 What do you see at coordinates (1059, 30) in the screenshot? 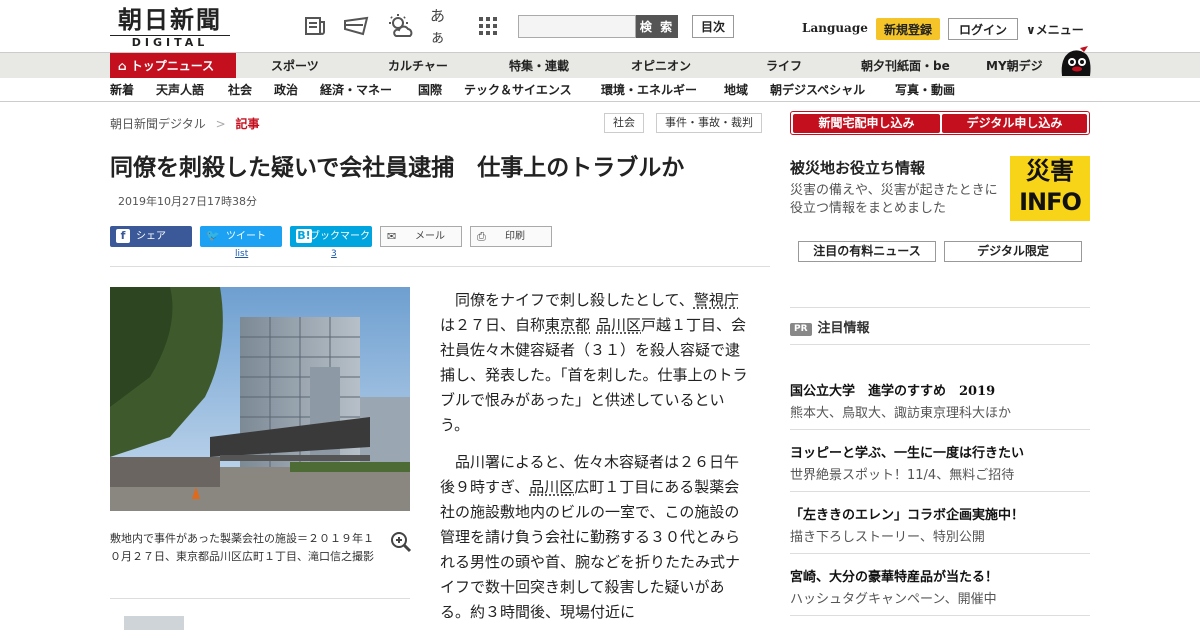
I see `menu-label: メニュー` at bounding box center [1059, 30].